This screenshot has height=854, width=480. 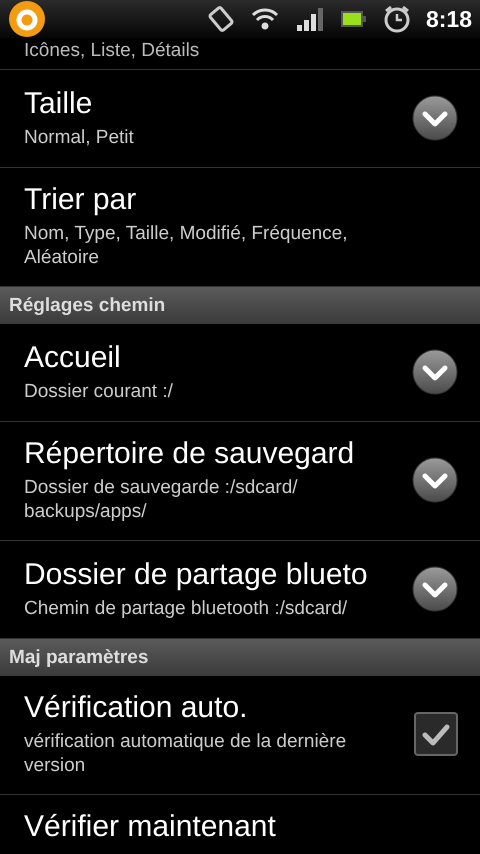 What do you see at coordinates (218, 454) in the screenshot?
I see `setting-title: Répertoire de sauvegard` at bounding box center [218, 454].